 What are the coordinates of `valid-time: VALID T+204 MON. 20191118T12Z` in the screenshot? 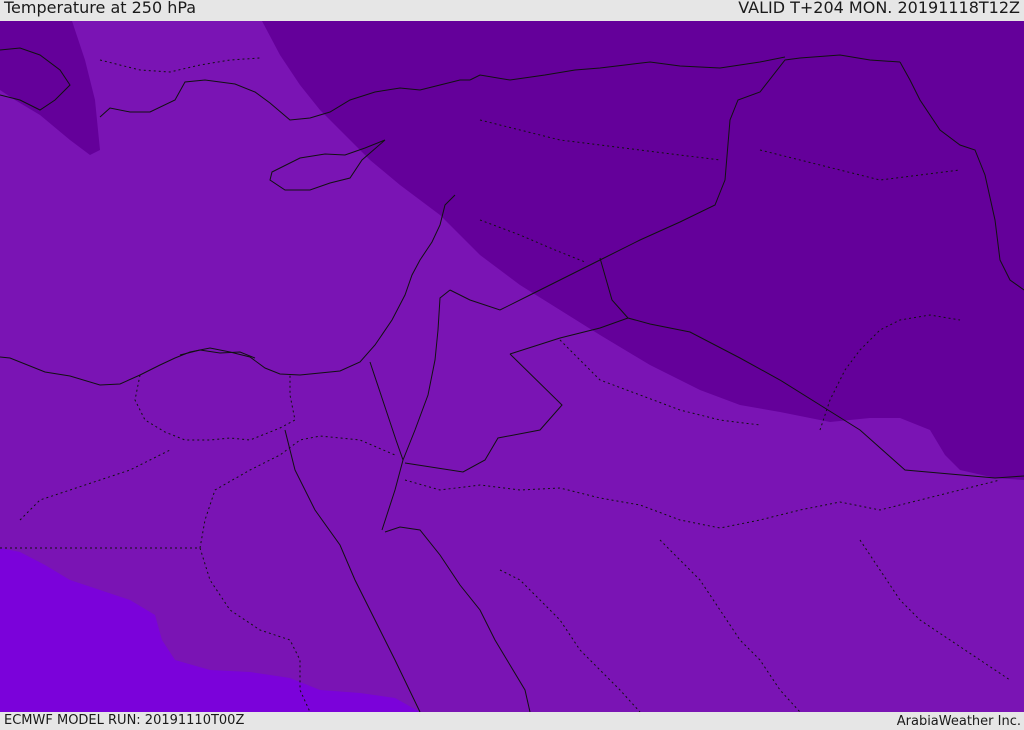 It's located at (879, 8).